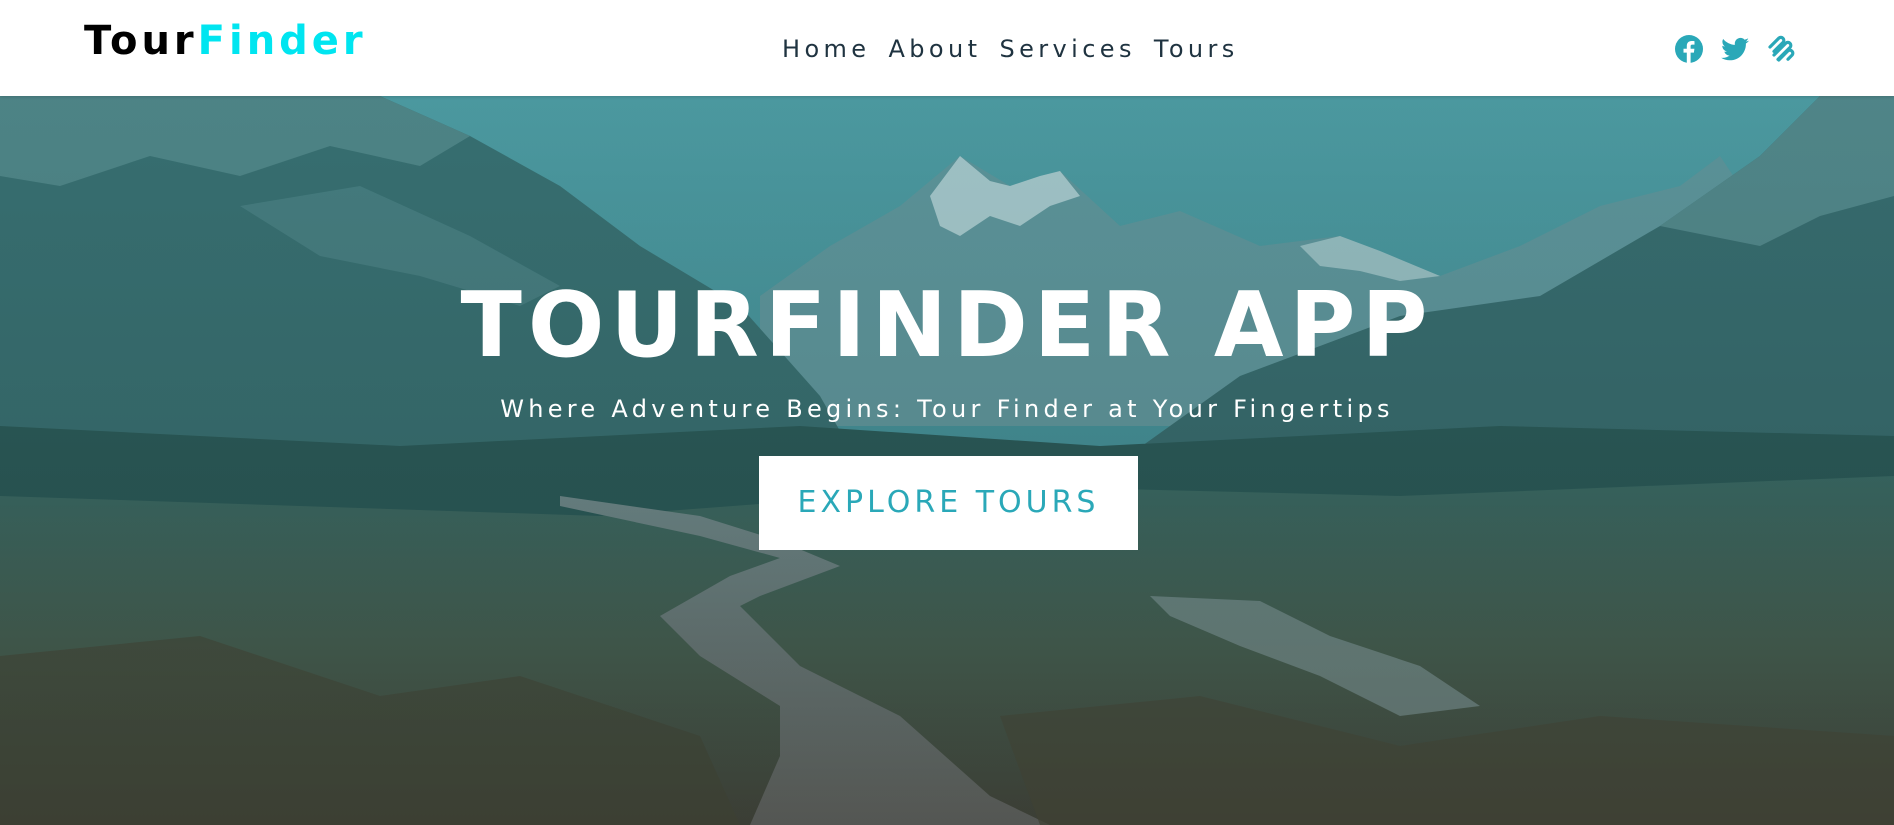 This screenshot has height=825, width=1894. What do you see at coordinates (1781, 49) in the screenshot?
I see `squarespace-icon` at bounding box center [1781, 49].